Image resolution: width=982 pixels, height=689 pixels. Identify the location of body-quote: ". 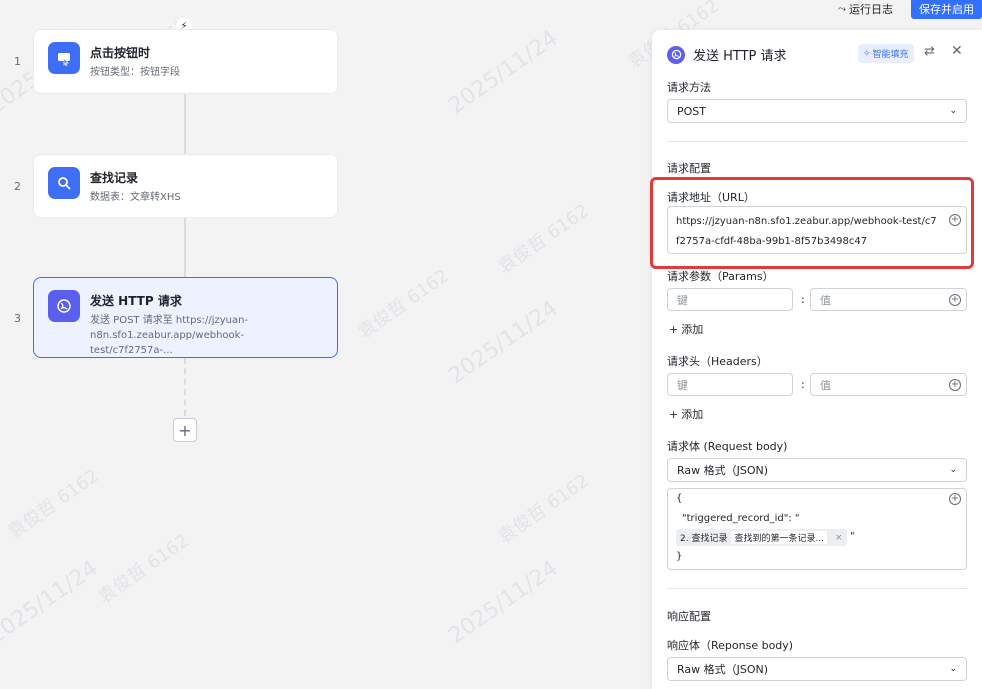
(852, 536).